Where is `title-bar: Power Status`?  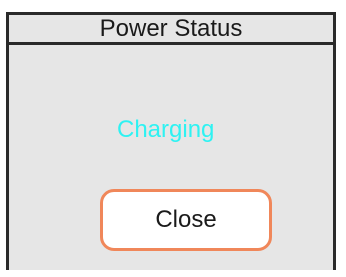 title-bar: Power Status is located at coordinates (171, 30).